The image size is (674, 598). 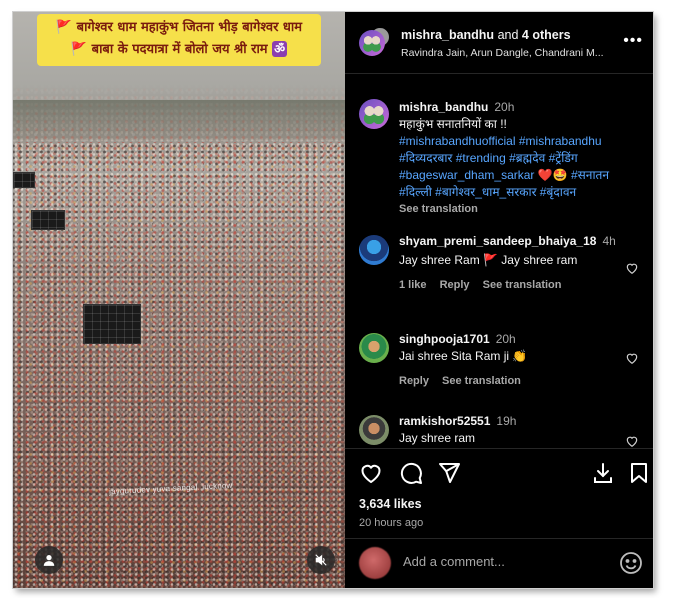 I want to click on current-user-avatar, so click(x=375, y=563).